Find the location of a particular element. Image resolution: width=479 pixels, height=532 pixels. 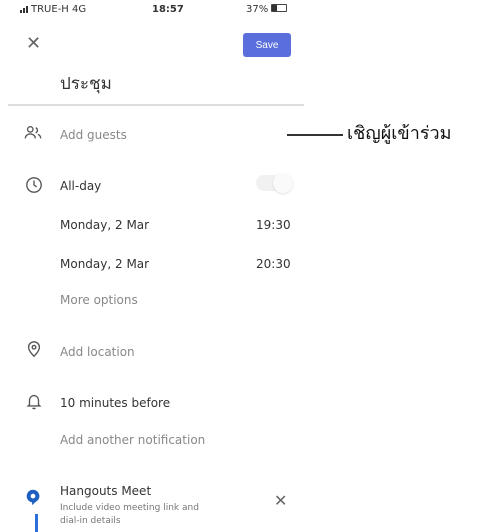

save-button: Save is located at coordinates (267, 45).